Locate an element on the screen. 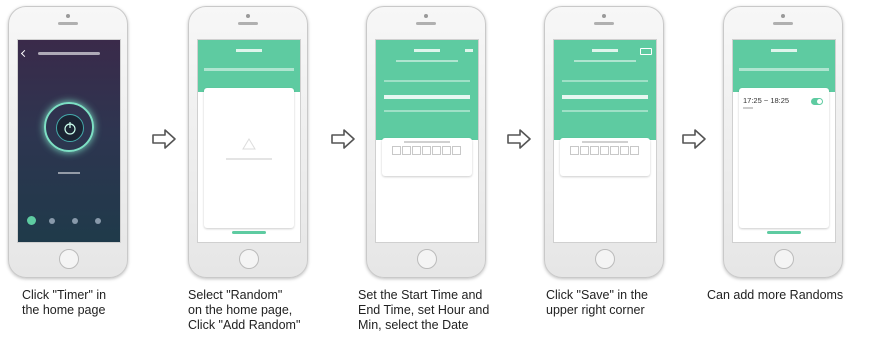  device-title-placeholder is located at coordinates (69, 53).